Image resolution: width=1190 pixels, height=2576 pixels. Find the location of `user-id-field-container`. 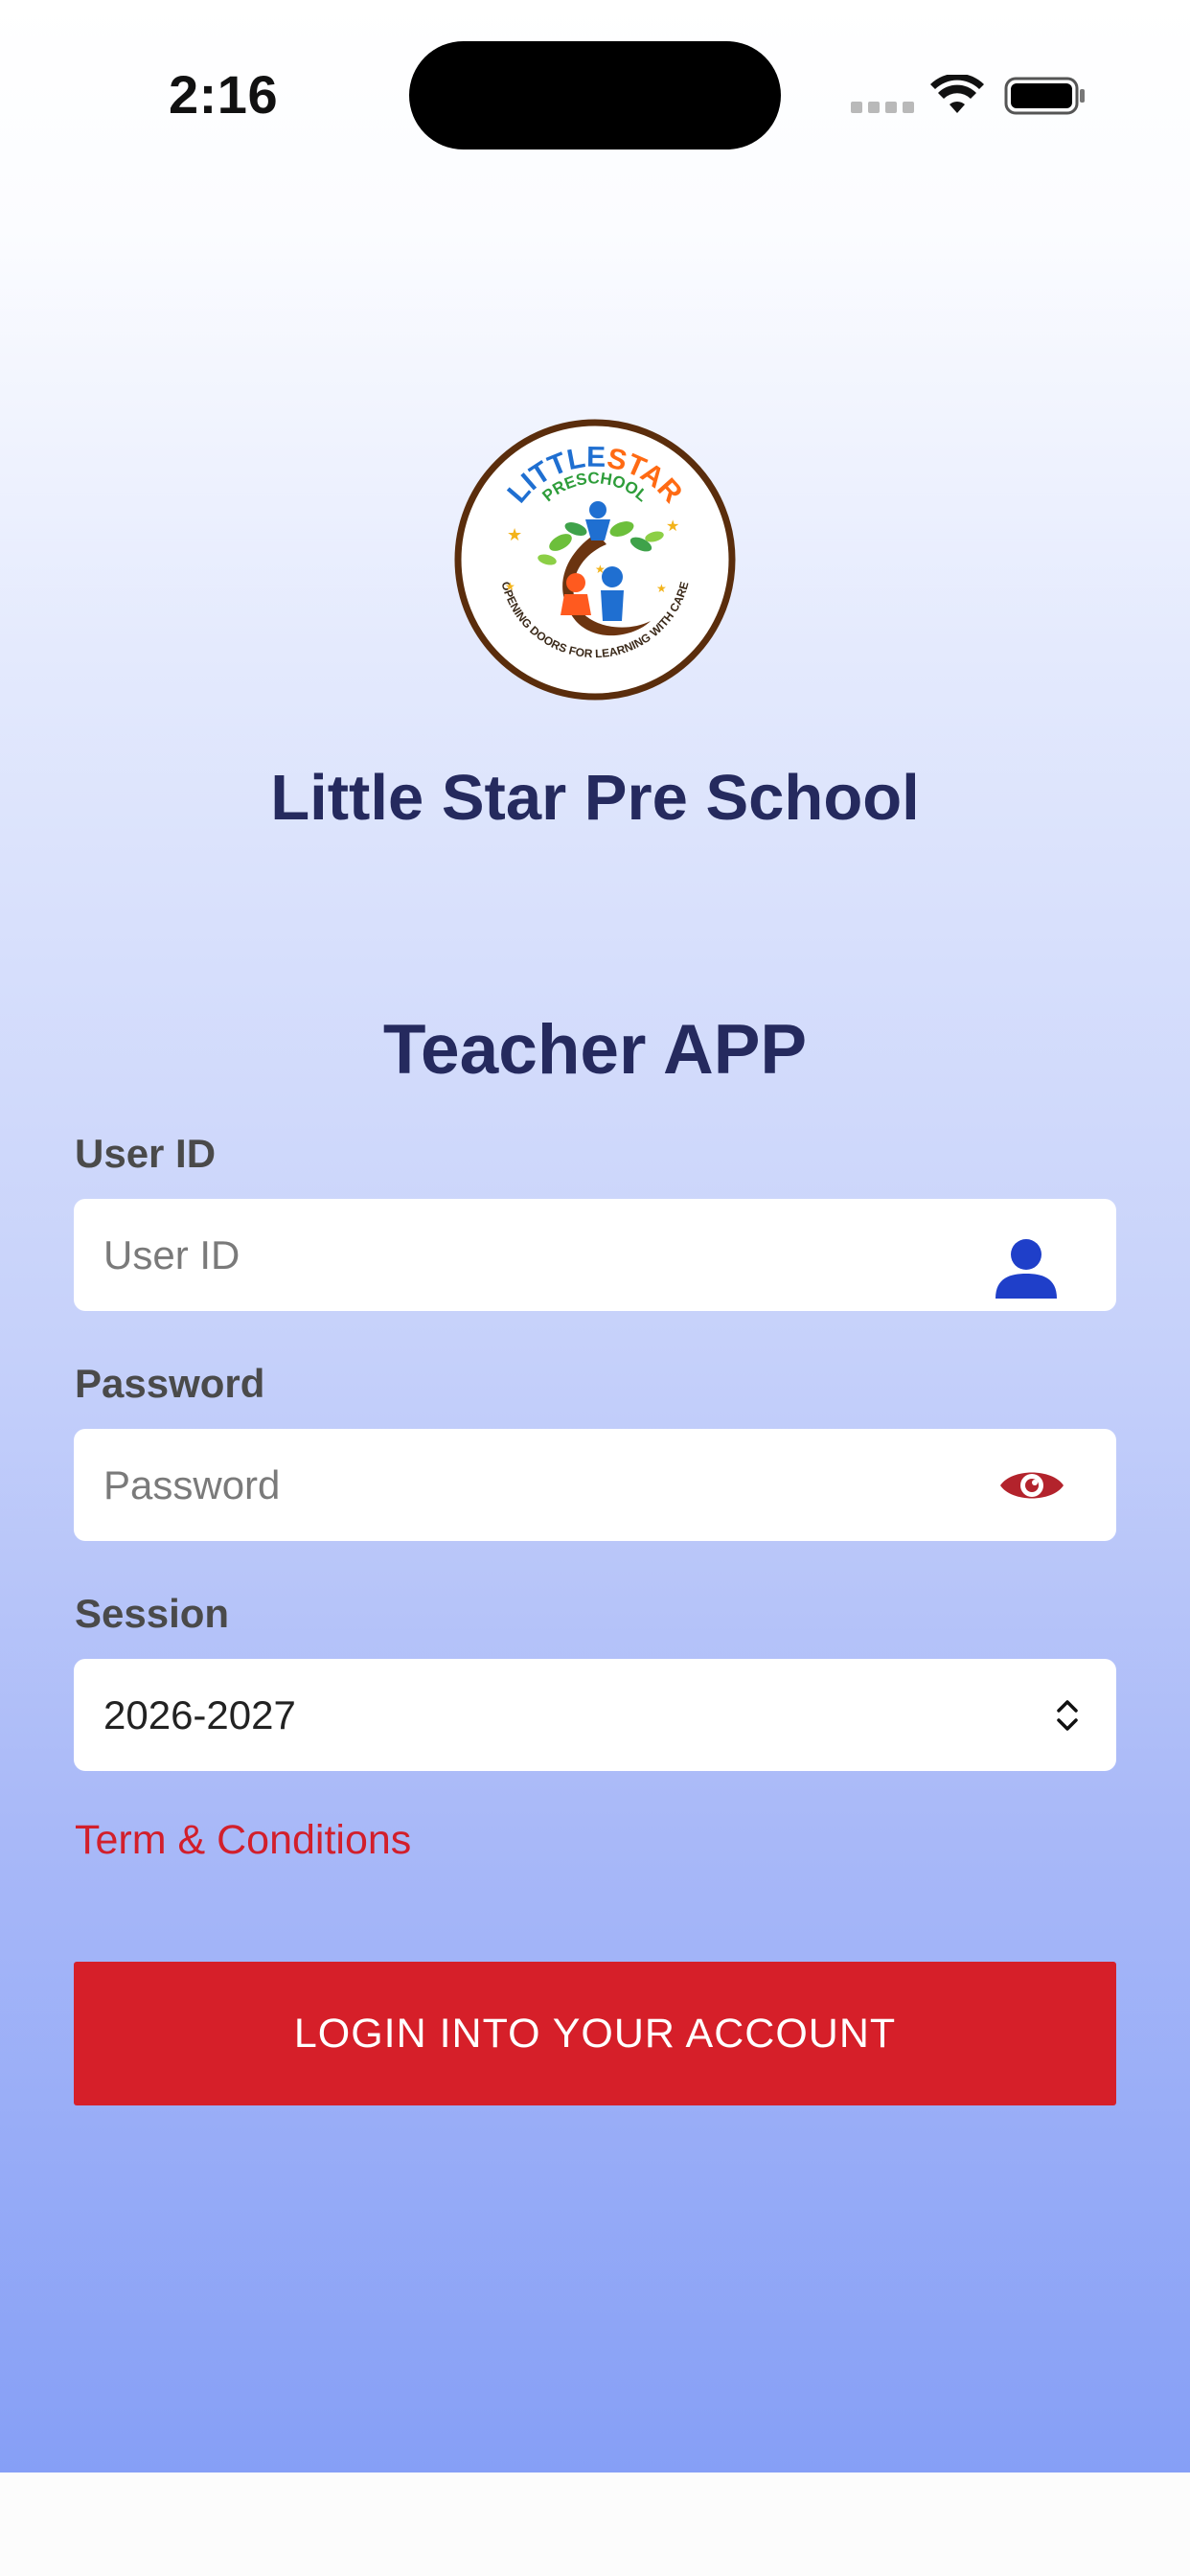

user-id-field-container is located at coordinates (595, 1255).